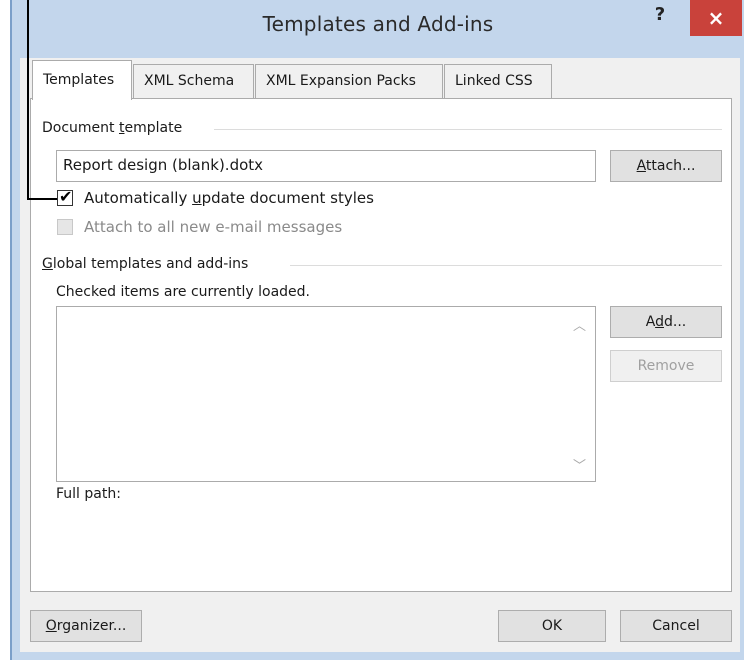  I want to click on loaded-items-note: Checked items are currently loaded., so click(183, 292).